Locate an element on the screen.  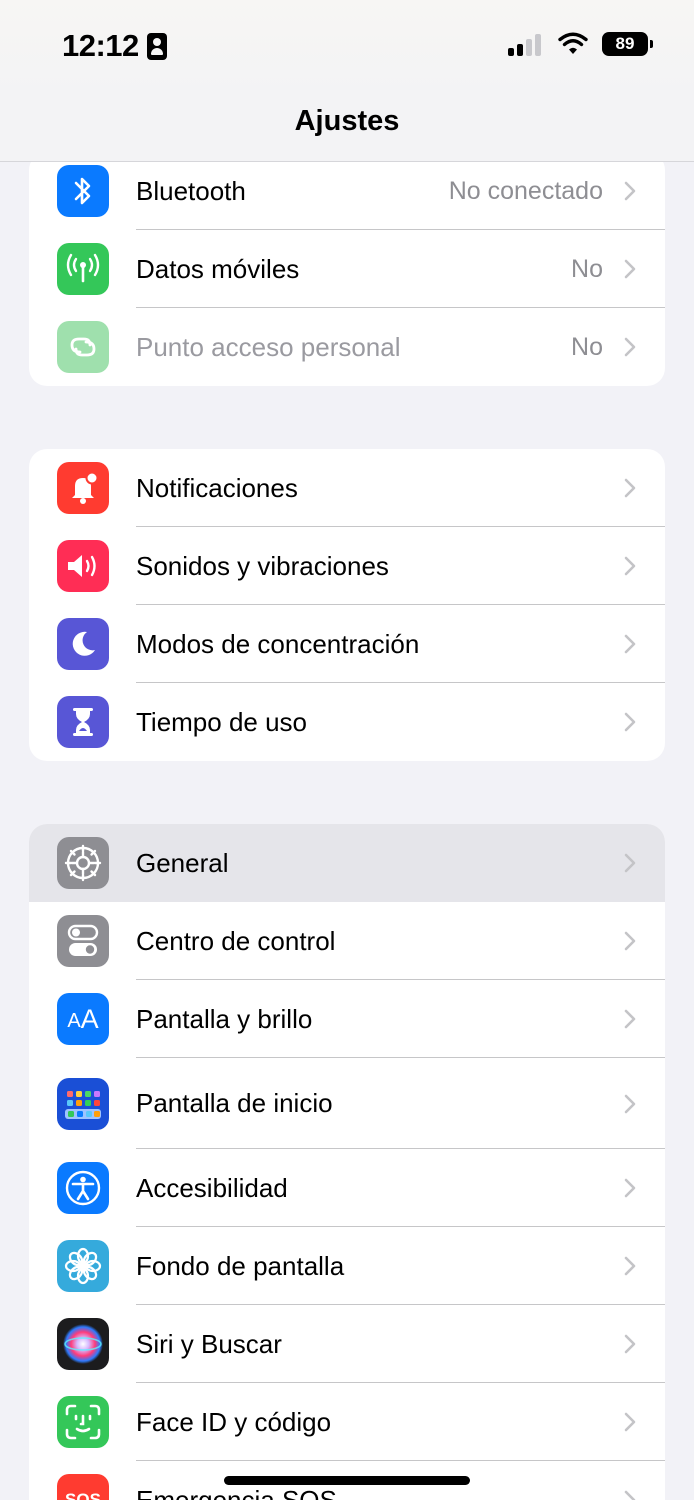
row-sounds: Sonidos y vibraciones is located at coordinates (347, 566).